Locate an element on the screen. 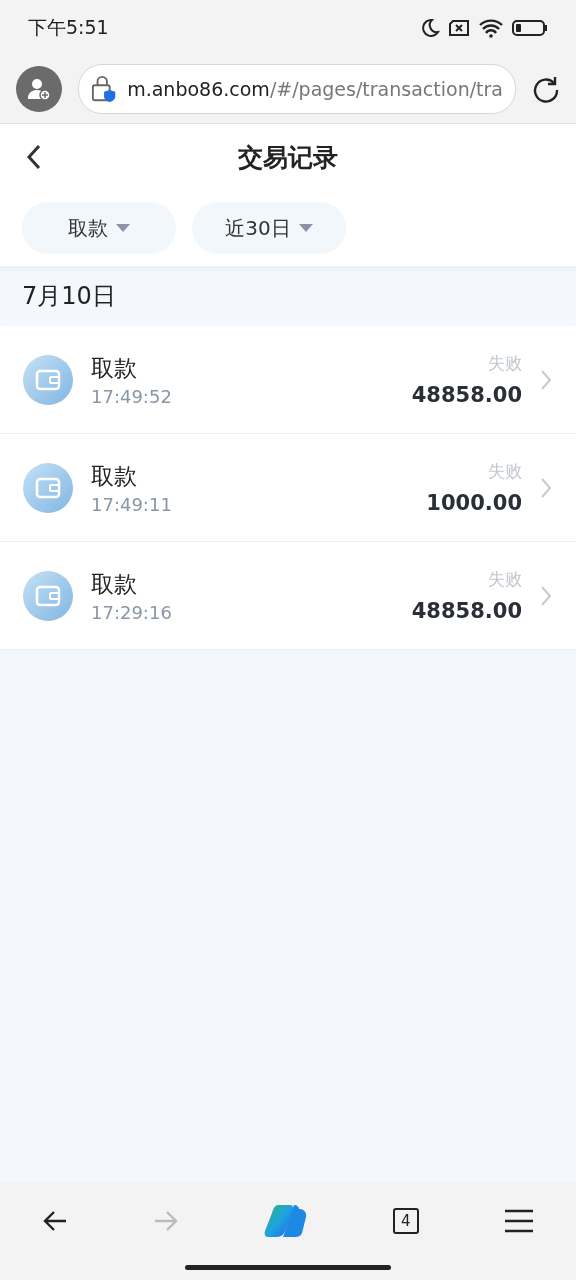 This screenshot has width=576, height=1280. sim-icon is located at coordinates (459, 27).